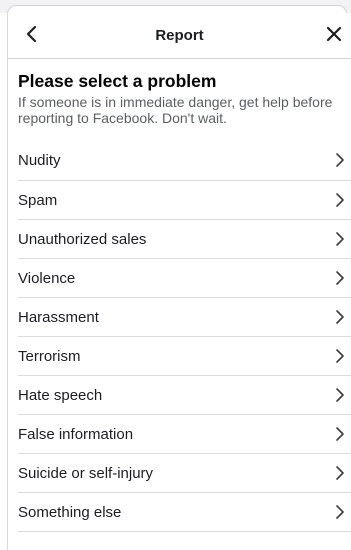 The image size is (351, 550). Describe the element at coordinates (70, 512) in the screenshot. I see `problem-option-label: Something else` at that location.